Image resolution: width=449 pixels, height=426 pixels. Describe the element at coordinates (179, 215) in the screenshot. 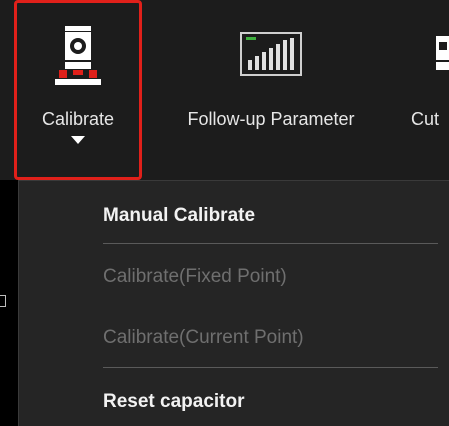

I see `menu-item-label: Manual Calibrate` at that location.